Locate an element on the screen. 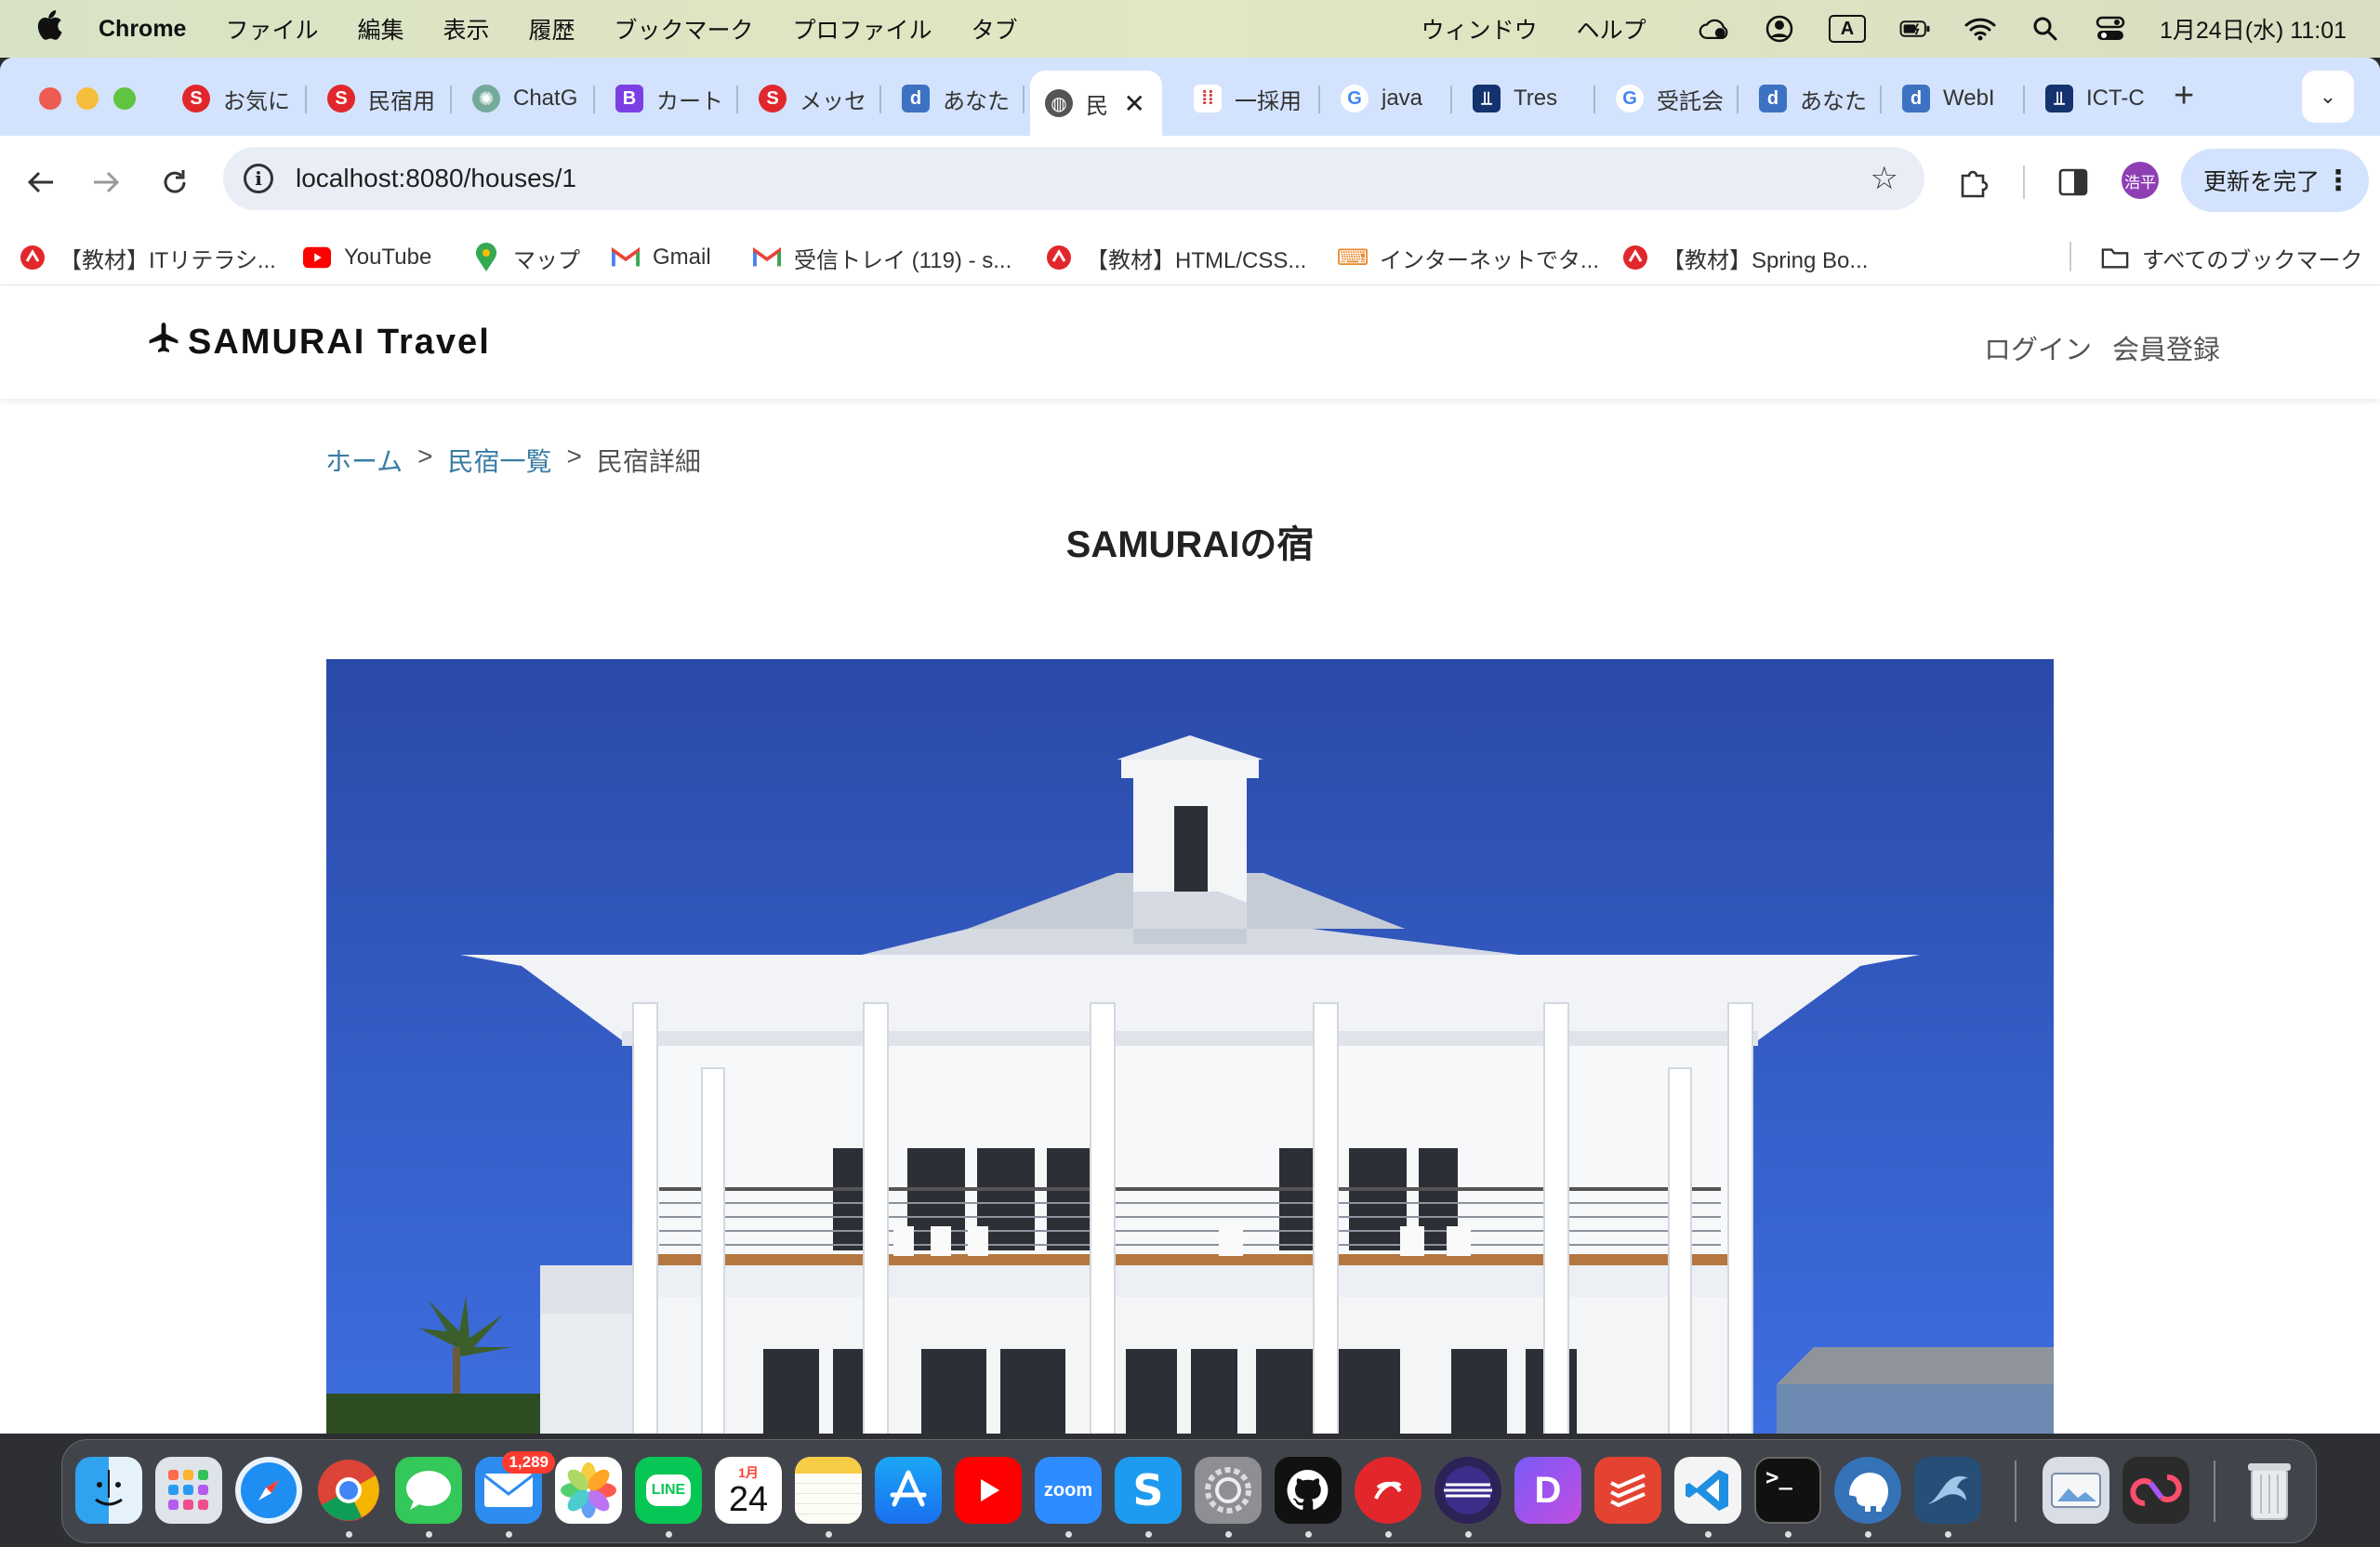 The image size is (2380, 1547). site-logo: SAMURAI Travel is located at coordinates (319, 342).